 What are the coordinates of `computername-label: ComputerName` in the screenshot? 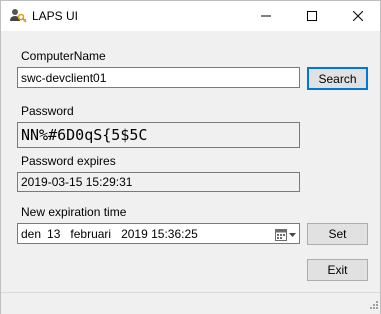 It's located at (63, 56).